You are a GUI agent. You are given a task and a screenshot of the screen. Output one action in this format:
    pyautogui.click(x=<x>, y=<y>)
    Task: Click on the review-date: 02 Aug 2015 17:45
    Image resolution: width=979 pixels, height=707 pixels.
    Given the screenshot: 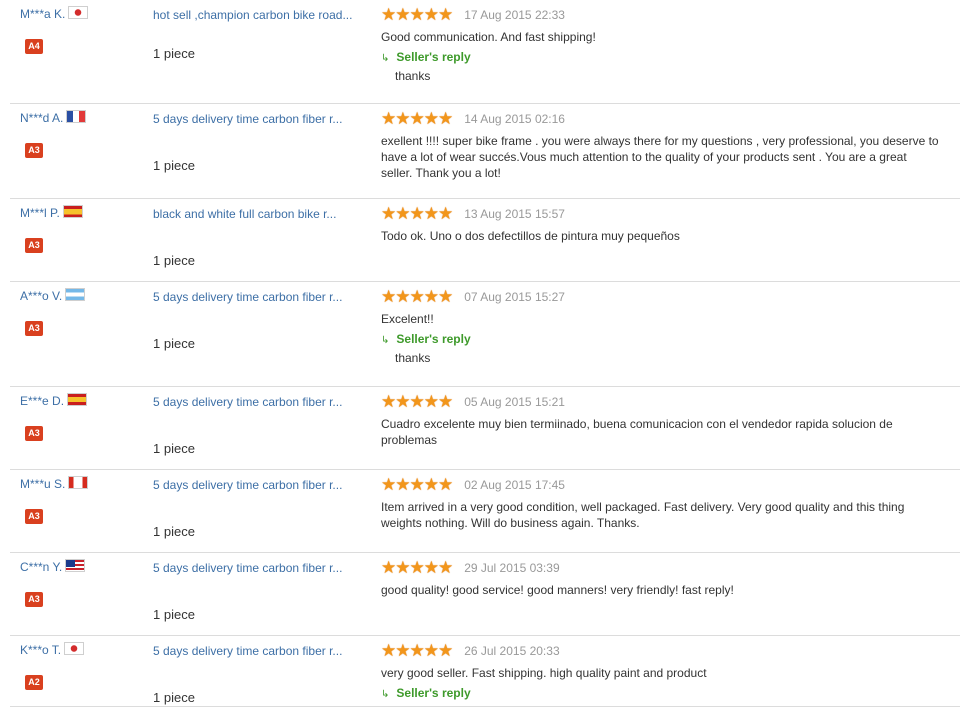 What is the action you would take?
    pyautogui.click(x=514, y=485)
    